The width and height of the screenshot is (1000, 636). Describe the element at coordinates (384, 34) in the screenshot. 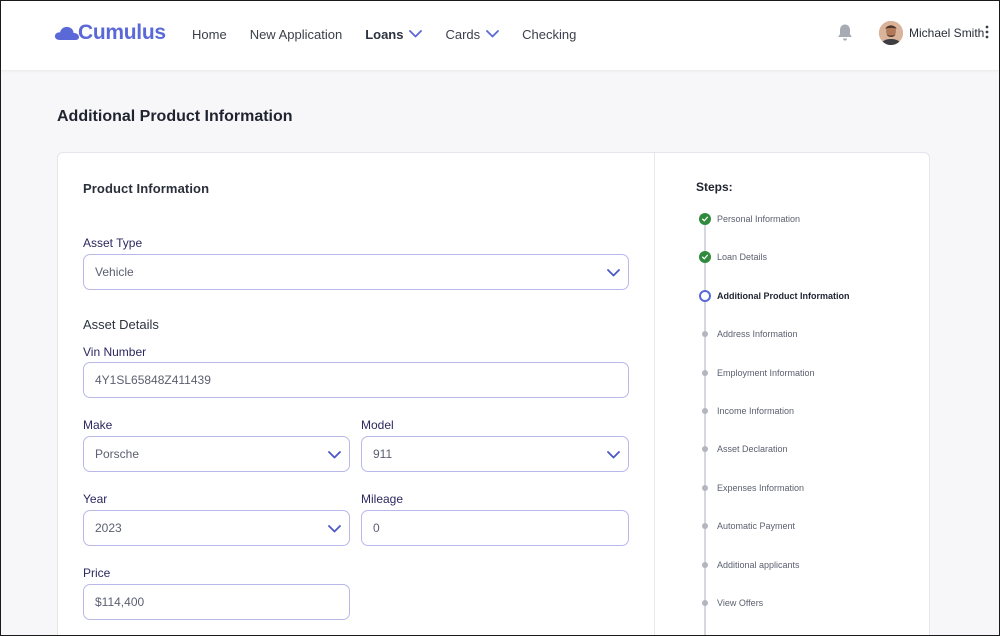

I see `nav-loans-label: Loans` at that location.